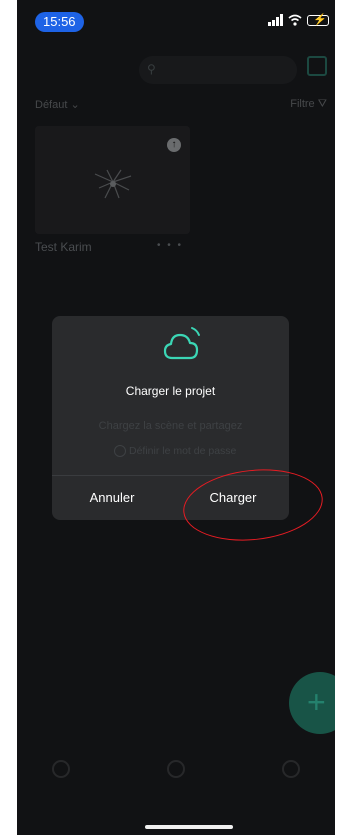 This screenshot has width=351, height=835. Describe the element at coordinates (112, 180) in the screenshot. I see `project-card: ↑` at that location.